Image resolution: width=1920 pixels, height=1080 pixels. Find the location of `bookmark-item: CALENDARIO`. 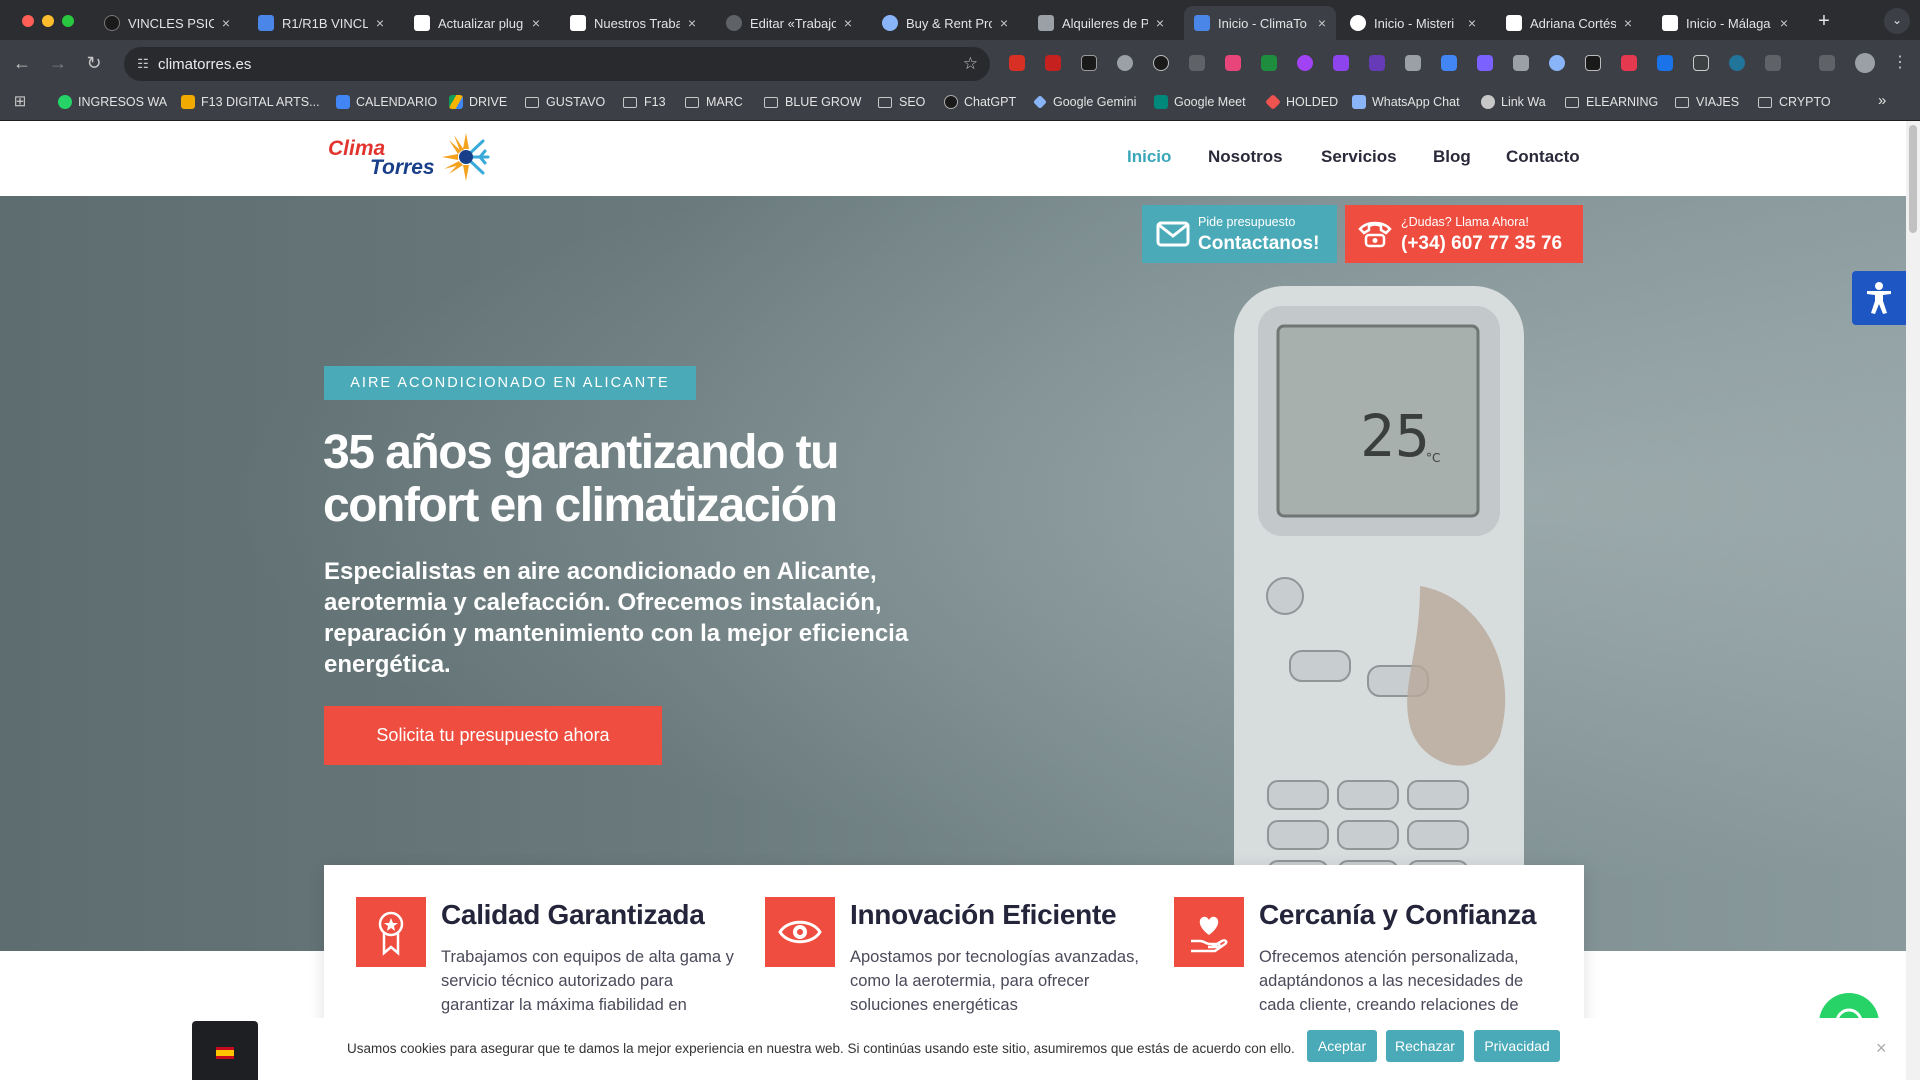

bookmark-item: CALENDARIO is located at coordinates (386, 102).